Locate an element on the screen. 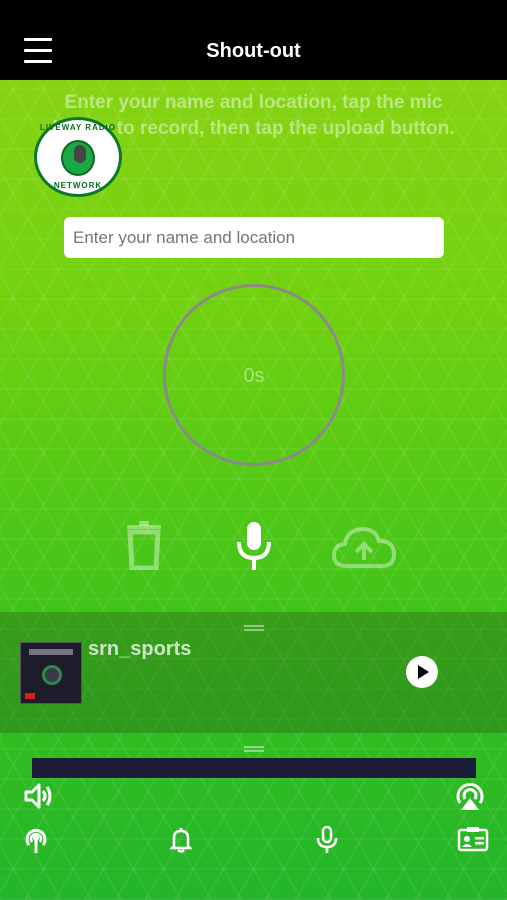 Image resolution: width=507 pixels, height=900 pixels. album-art is located at coordinates (51, 673).